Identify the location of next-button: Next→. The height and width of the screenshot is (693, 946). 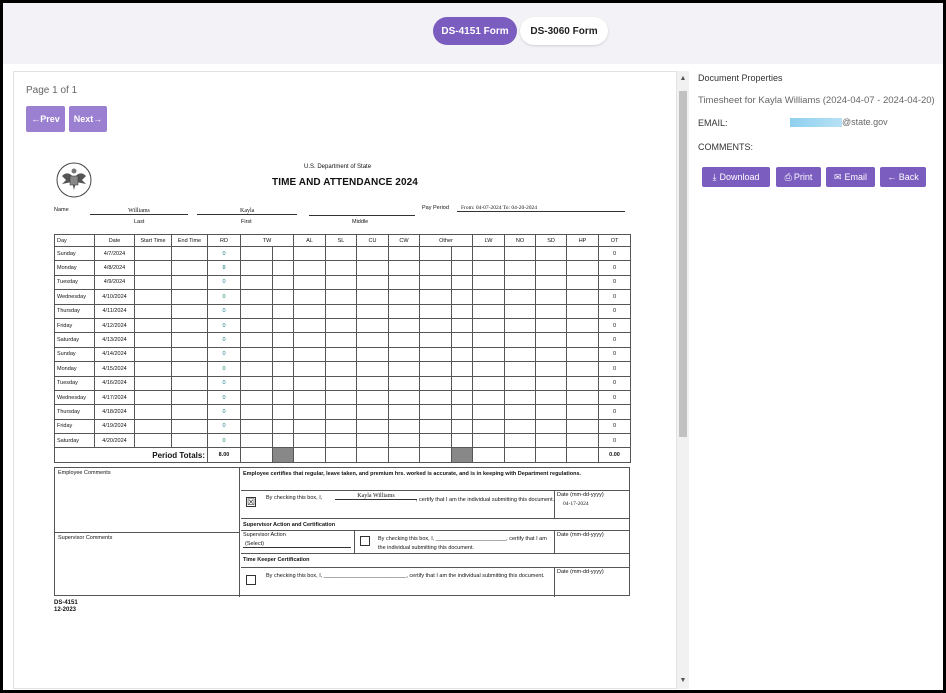
(88, 119).